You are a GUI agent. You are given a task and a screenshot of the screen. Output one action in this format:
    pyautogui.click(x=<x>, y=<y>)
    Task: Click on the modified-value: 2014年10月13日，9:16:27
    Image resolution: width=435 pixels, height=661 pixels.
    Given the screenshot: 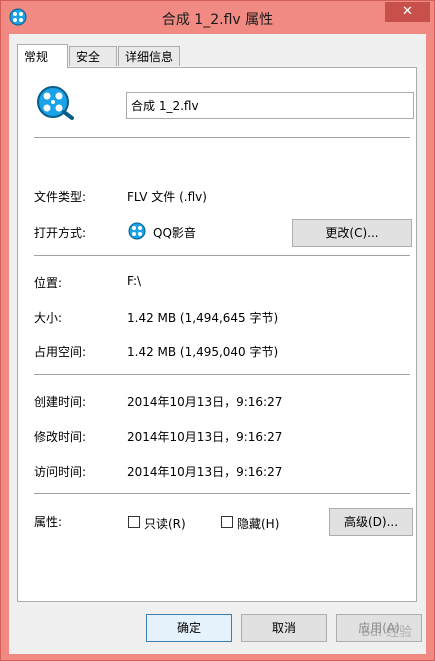 What is the action you would take?
    pyautogui.click(x=205, y=437)
    